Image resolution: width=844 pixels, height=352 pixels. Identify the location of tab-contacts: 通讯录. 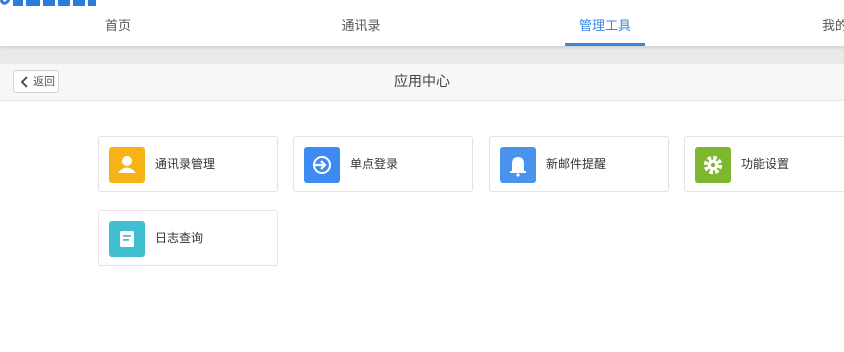
(361, 28).